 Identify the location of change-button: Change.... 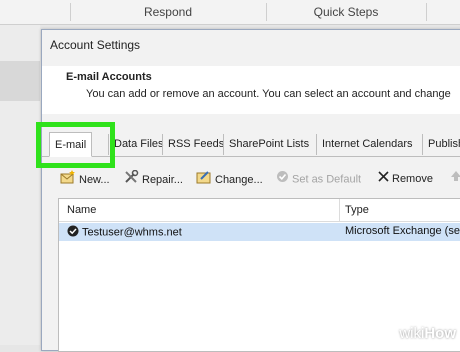
(229, 179).